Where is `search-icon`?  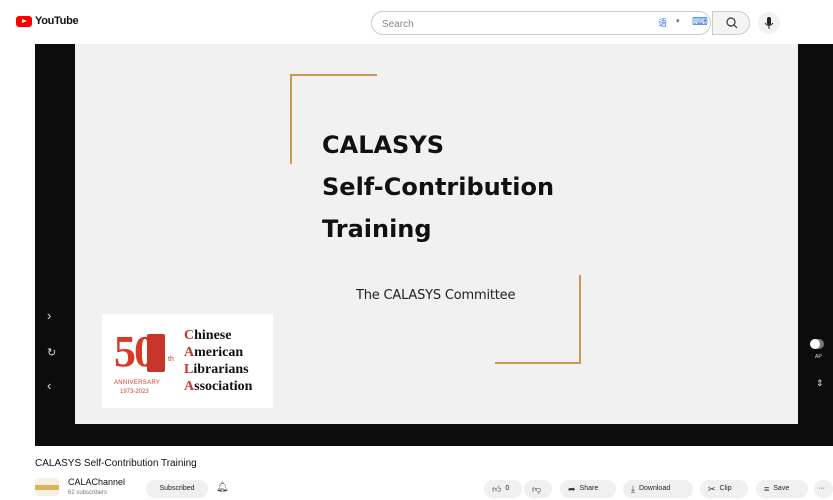 search-icon is located at coordinates (732, 23).